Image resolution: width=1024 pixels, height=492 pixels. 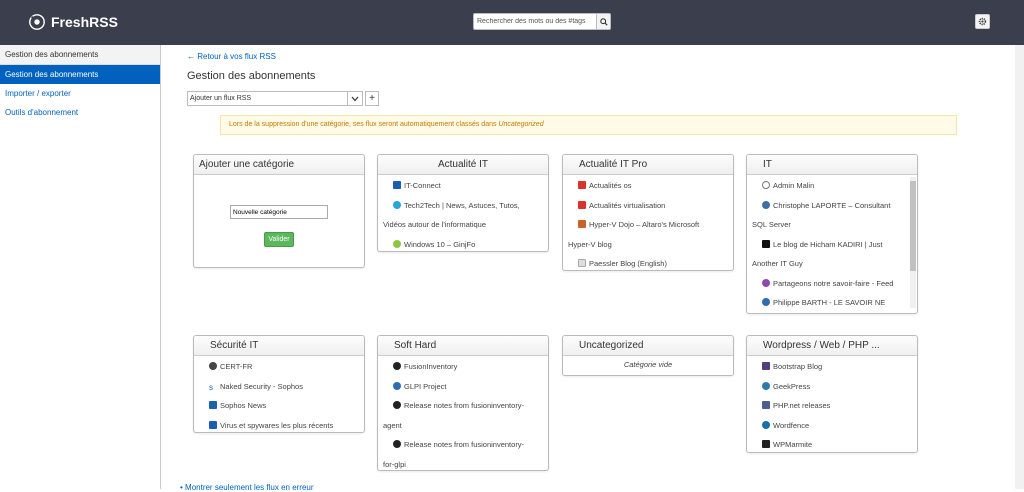 What do you see at coordinates (766, 243) in the screenshot?
I see `hicham-blog-icon` at bounding box center [766, 243].